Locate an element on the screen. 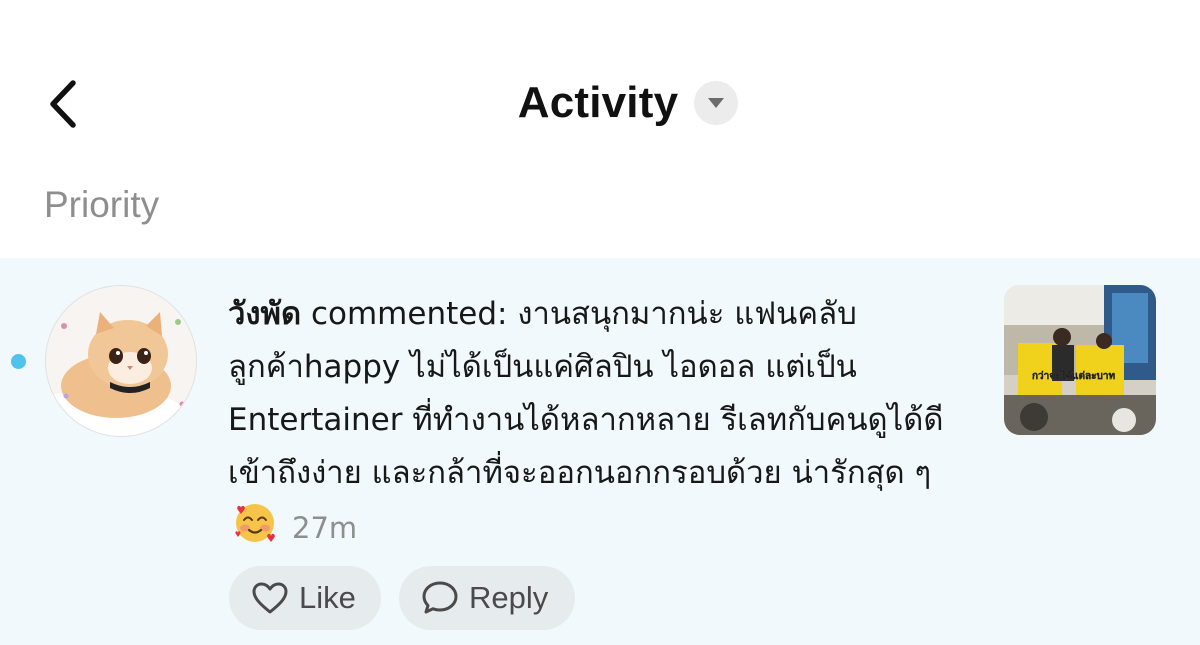  avatar is located at coordinates (121, 361).